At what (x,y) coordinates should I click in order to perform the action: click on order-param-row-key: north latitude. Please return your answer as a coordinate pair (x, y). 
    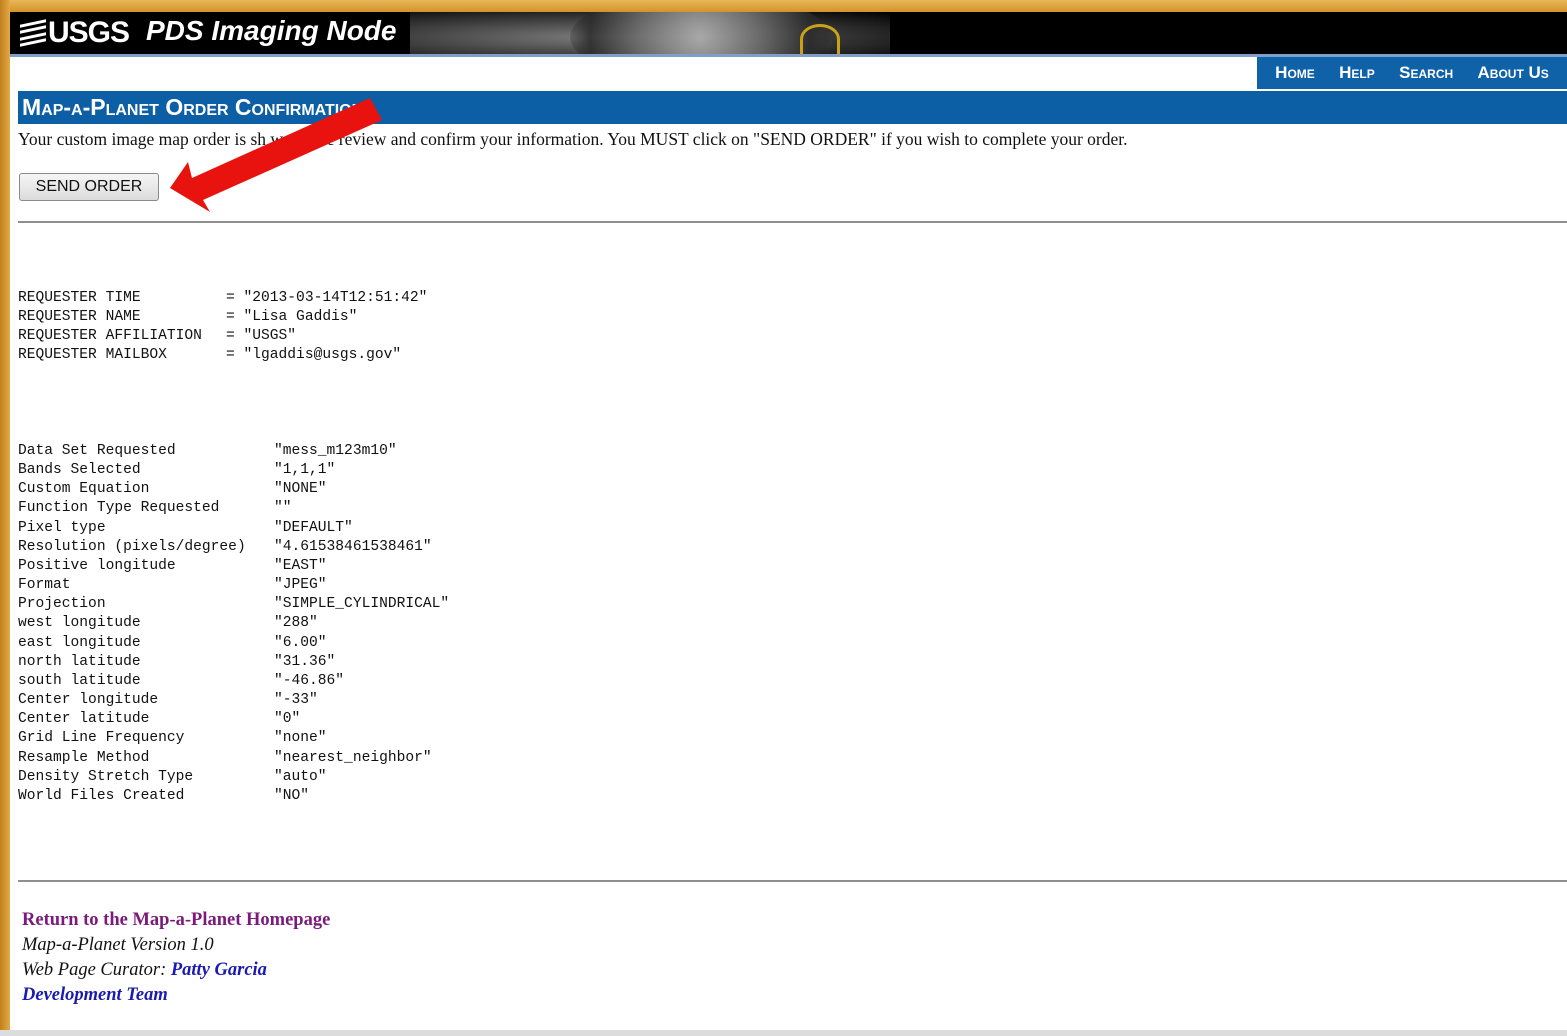
    Looking at the image, I should click on (79, 661).